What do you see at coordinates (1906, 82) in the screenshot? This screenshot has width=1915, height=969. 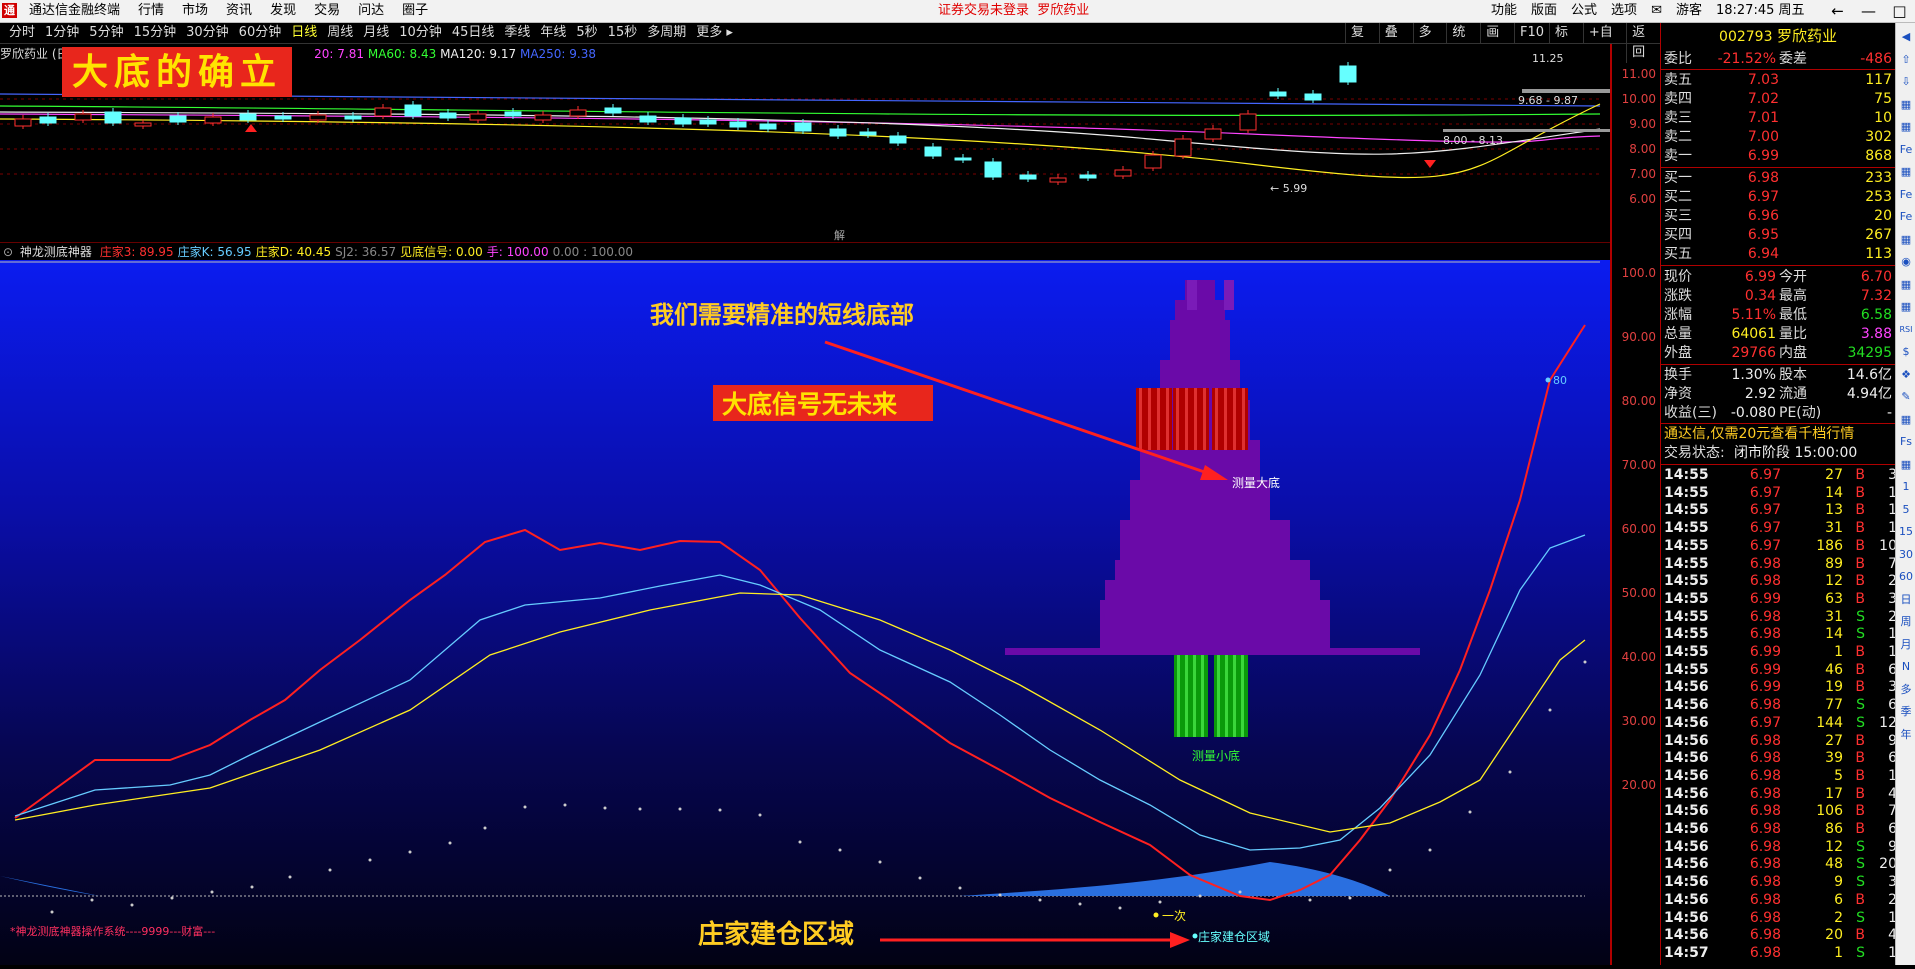 I see `side-tool-2: ⇩` at bounding box center [1906, 82].